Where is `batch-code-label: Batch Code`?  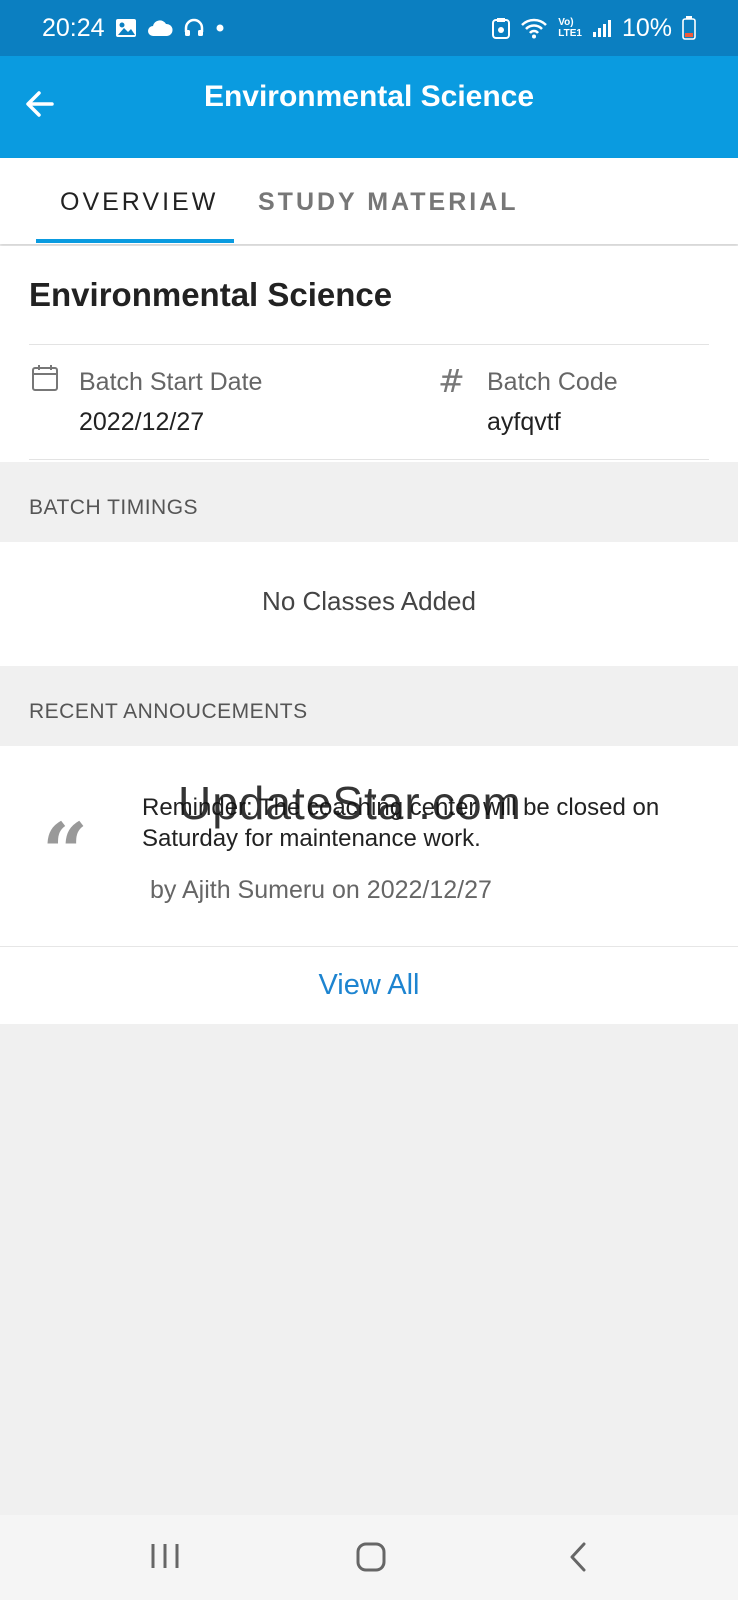
batch-code-label: Batch Code is located at coordinates (552, 382).